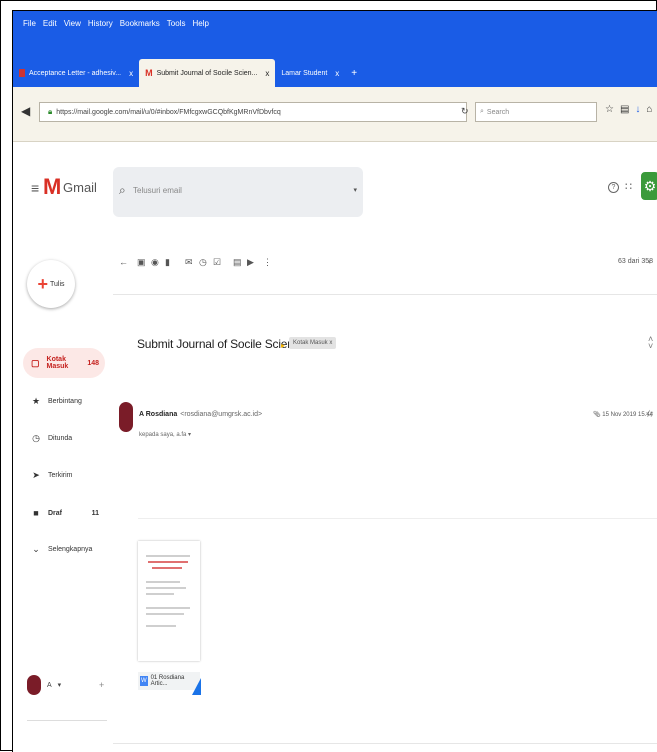  What do you see at coordinates (267, 262) in the screenshot?
I see `more-options-icon: ⋮` at bounding box center [267, 262].